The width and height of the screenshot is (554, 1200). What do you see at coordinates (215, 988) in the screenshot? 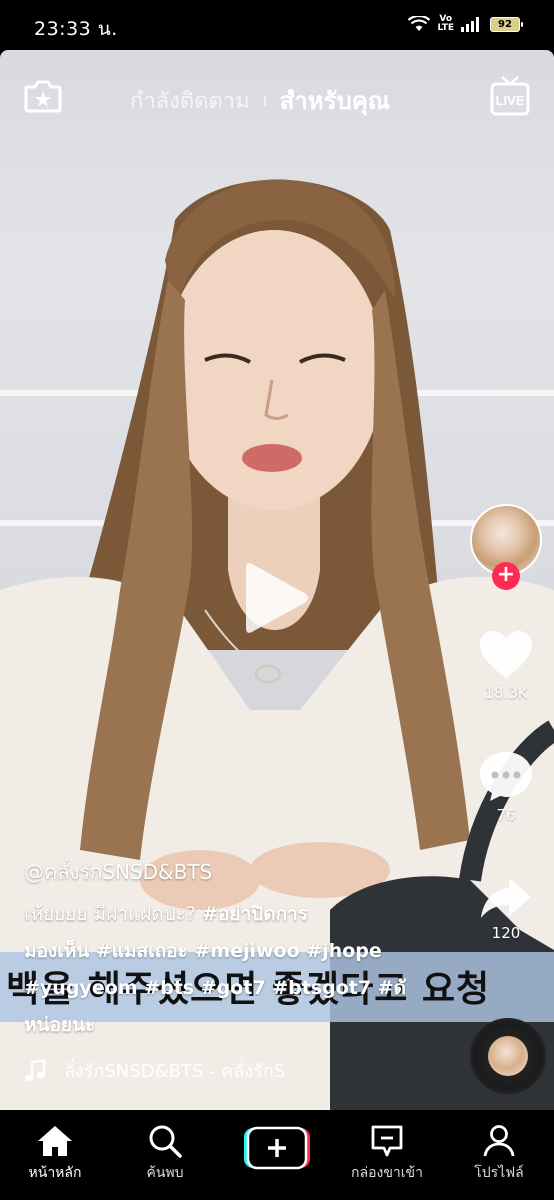
I see `hashtag-line: #yugyeom #bts #got7 #btsgot7 #ดั` at bounding box center [215, 988].